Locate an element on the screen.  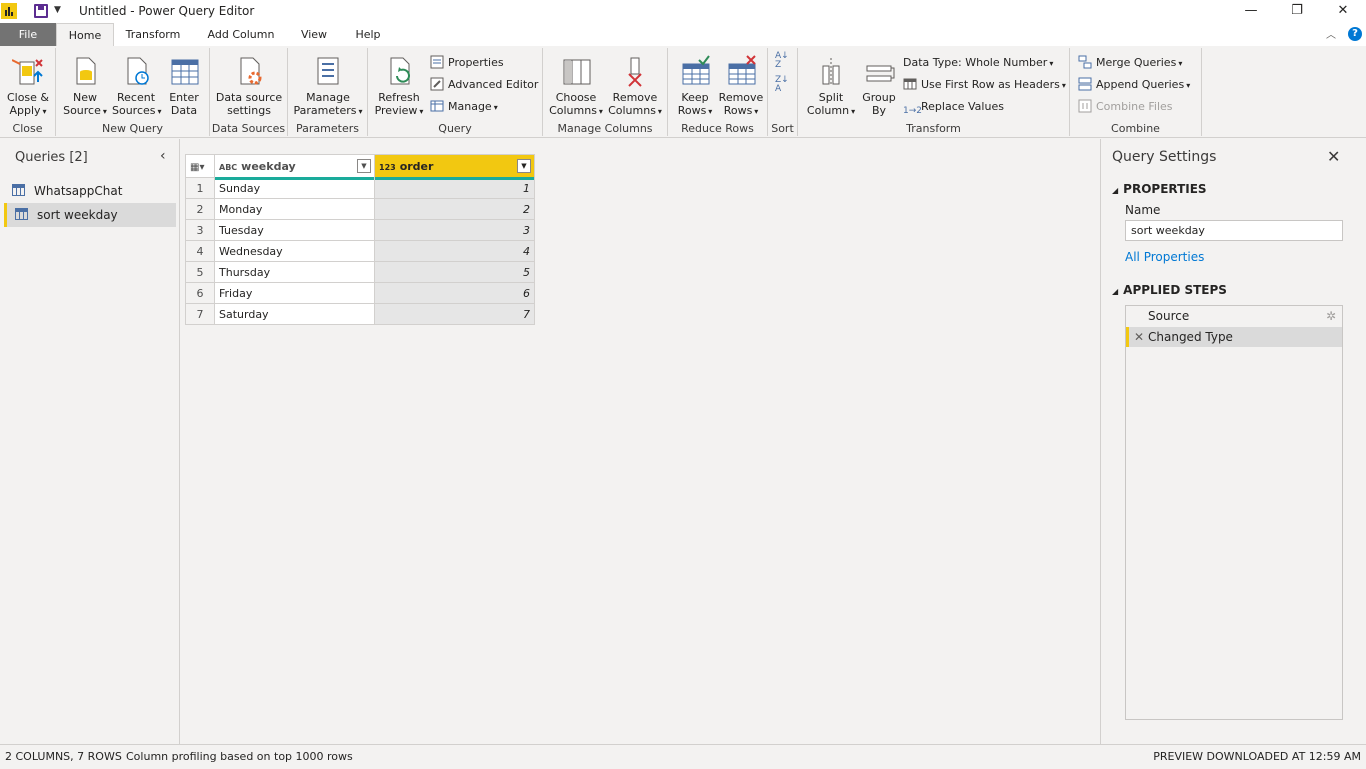
advanced-editor-icon is located at coordinates (437, 84).